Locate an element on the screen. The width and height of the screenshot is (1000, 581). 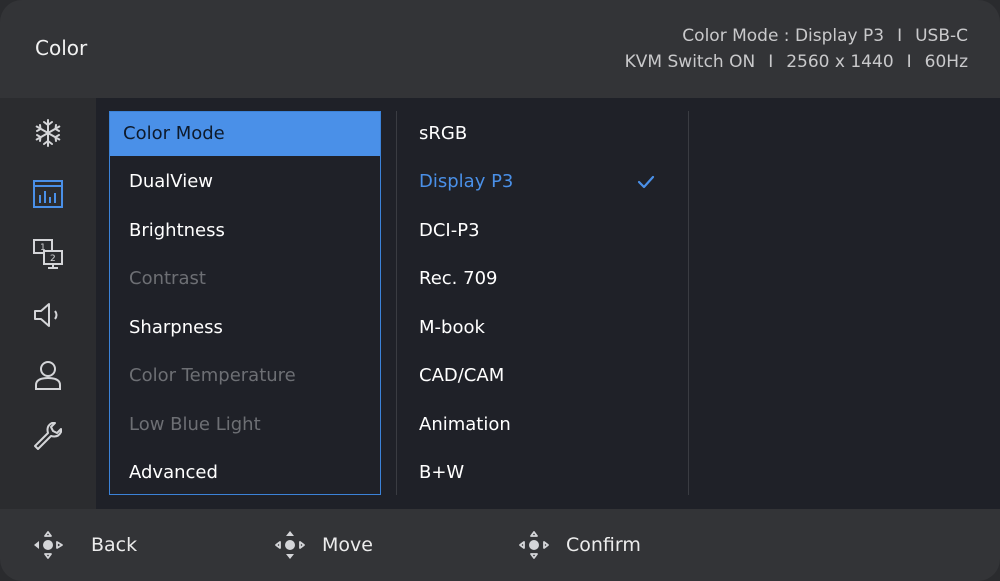
menu-item-brightness: Brightness is located at coordinates (245, 231).